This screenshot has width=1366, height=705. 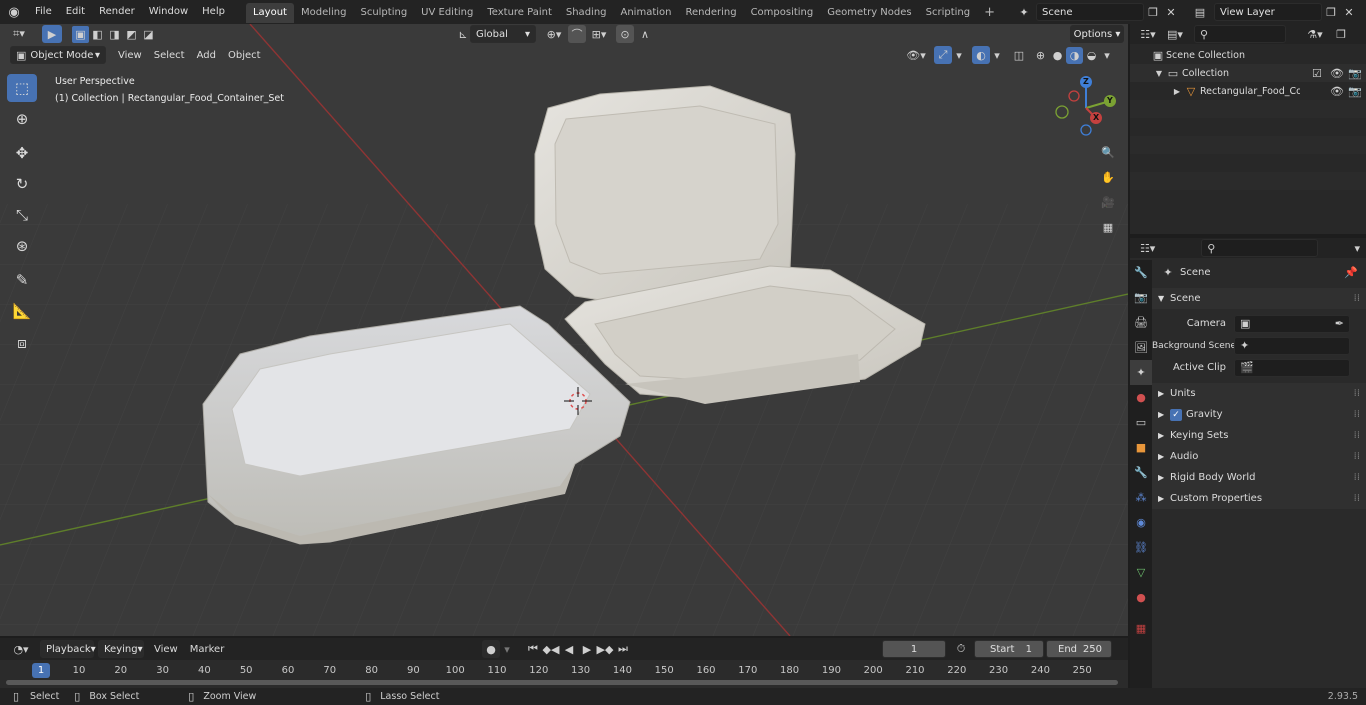 What do you see at coordinates (1259, 298) in the screenshot?
I see `scene-panel-header: ▼ Scene ⁞⁞` at bounding box center [1259, 298].